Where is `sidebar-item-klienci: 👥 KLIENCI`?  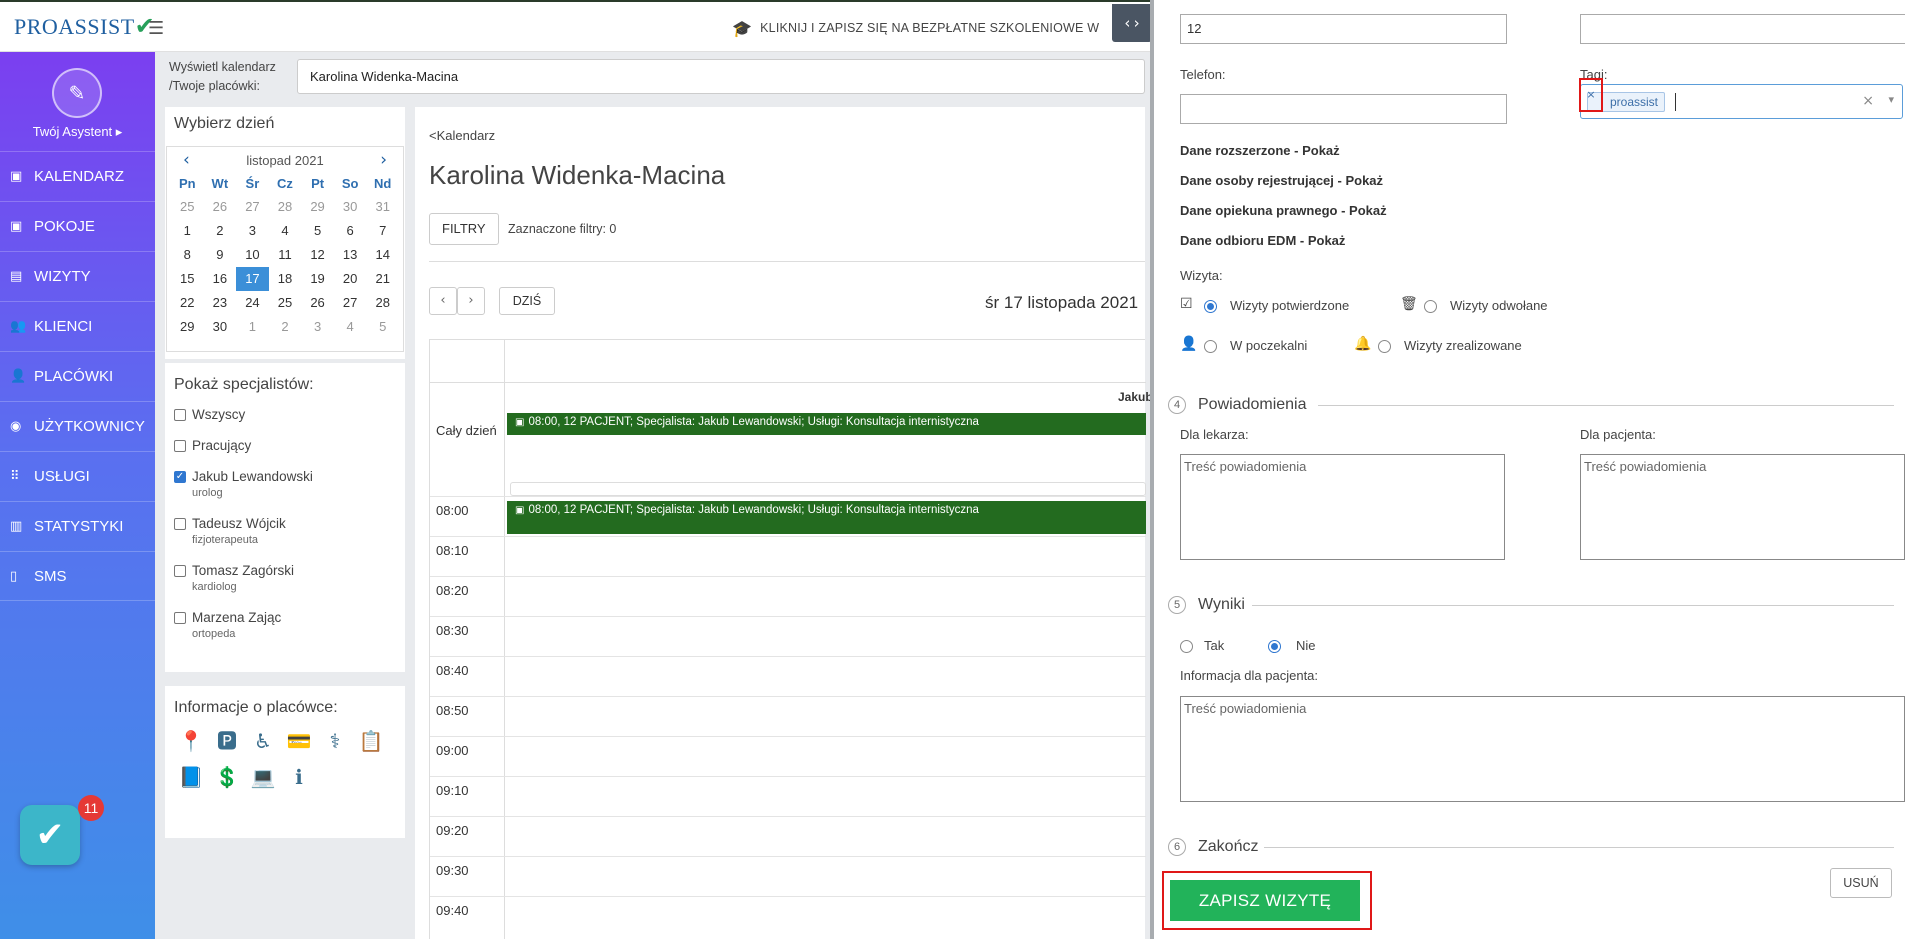 sidebar-item-klienci: 👥 KLIENCI is located at coordinates (77, 326).